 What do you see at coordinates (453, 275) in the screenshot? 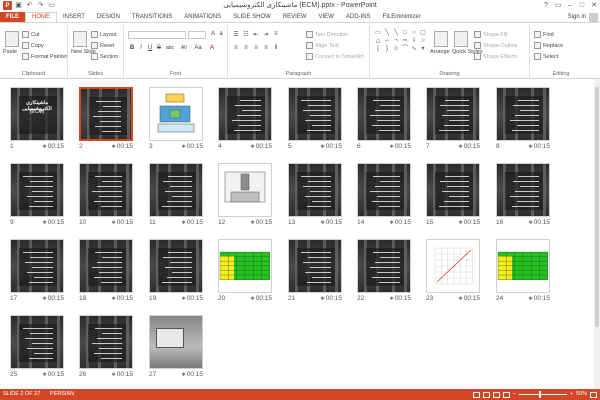
I see `slide-thumbnail: 23 ✱00:15` at bounding box center [453, 275].